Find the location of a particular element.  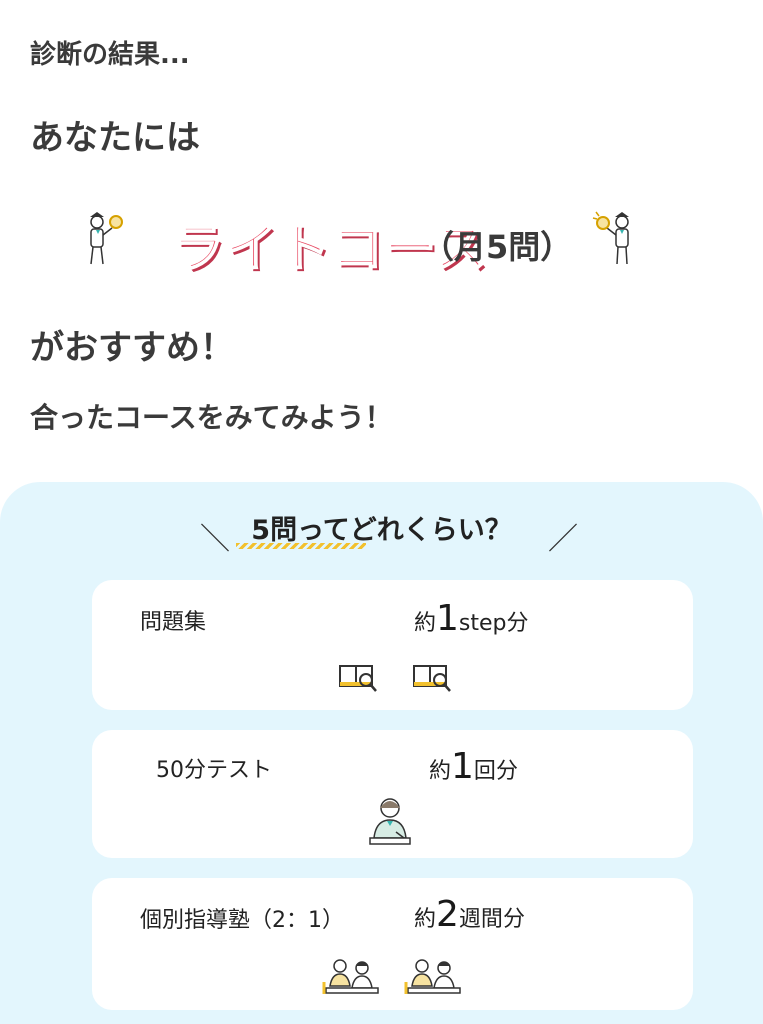

card-amount: 約2週間分 is located at coordinates (469, 914).